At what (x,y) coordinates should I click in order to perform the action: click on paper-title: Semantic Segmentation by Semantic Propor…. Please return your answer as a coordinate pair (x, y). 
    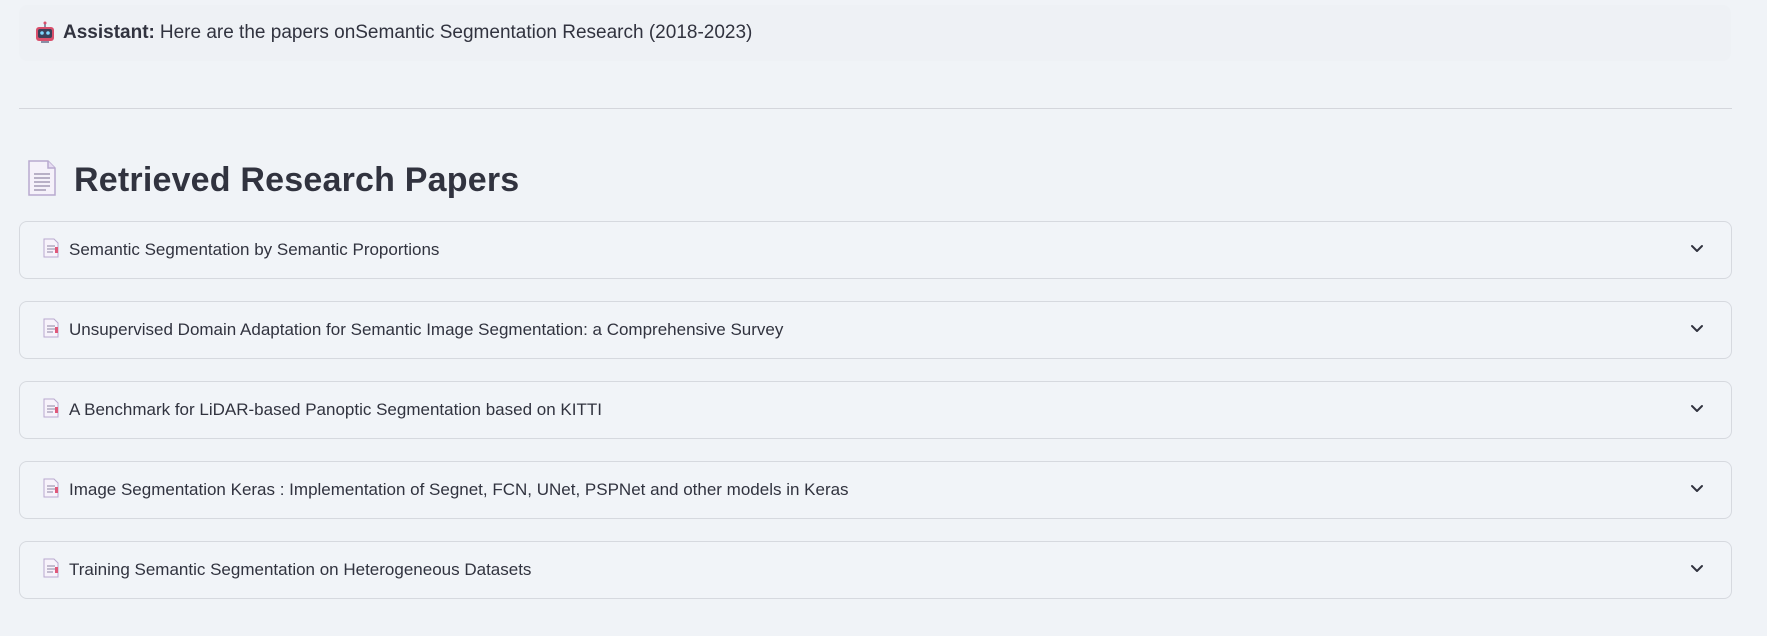
    Looking at the image, I should click on (254, 249).